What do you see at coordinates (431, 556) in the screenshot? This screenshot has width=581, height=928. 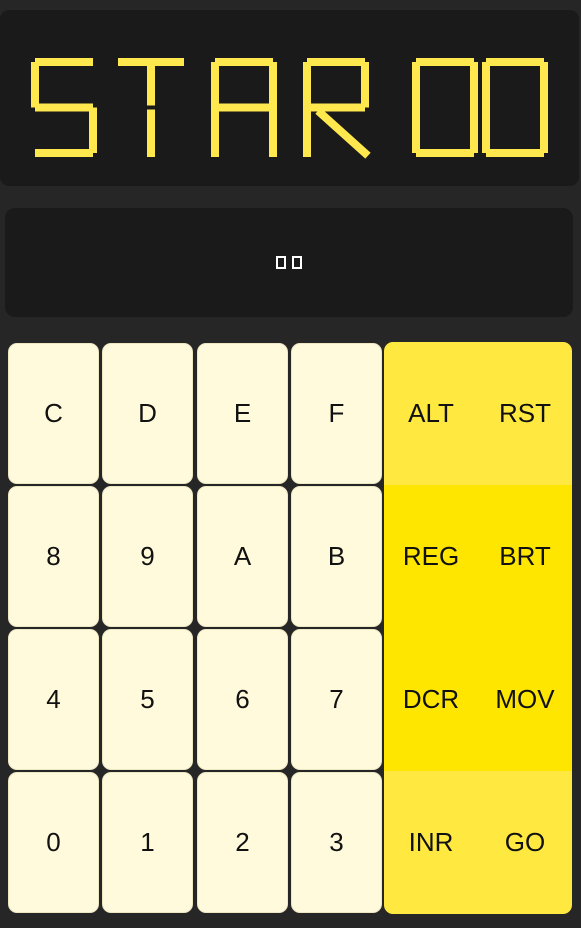 I see `reg-button: REG` at bounding box center [431, 556].